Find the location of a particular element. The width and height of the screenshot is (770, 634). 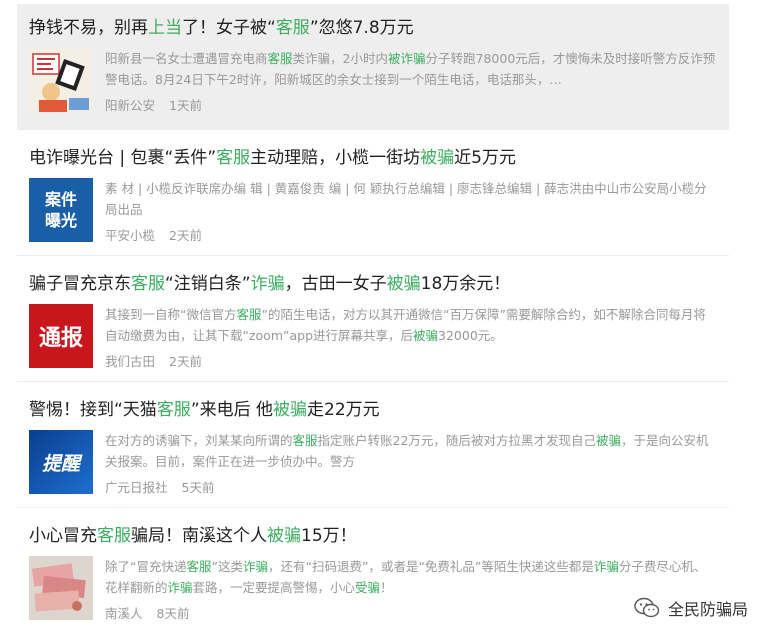

text-segment: 18万余元！ is located at coordinates (465, 284).